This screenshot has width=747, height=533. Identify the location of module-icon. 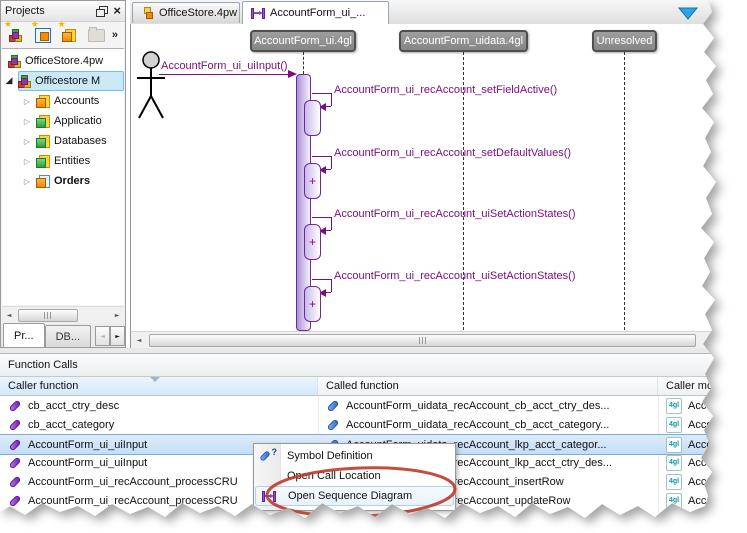
(24, 81).